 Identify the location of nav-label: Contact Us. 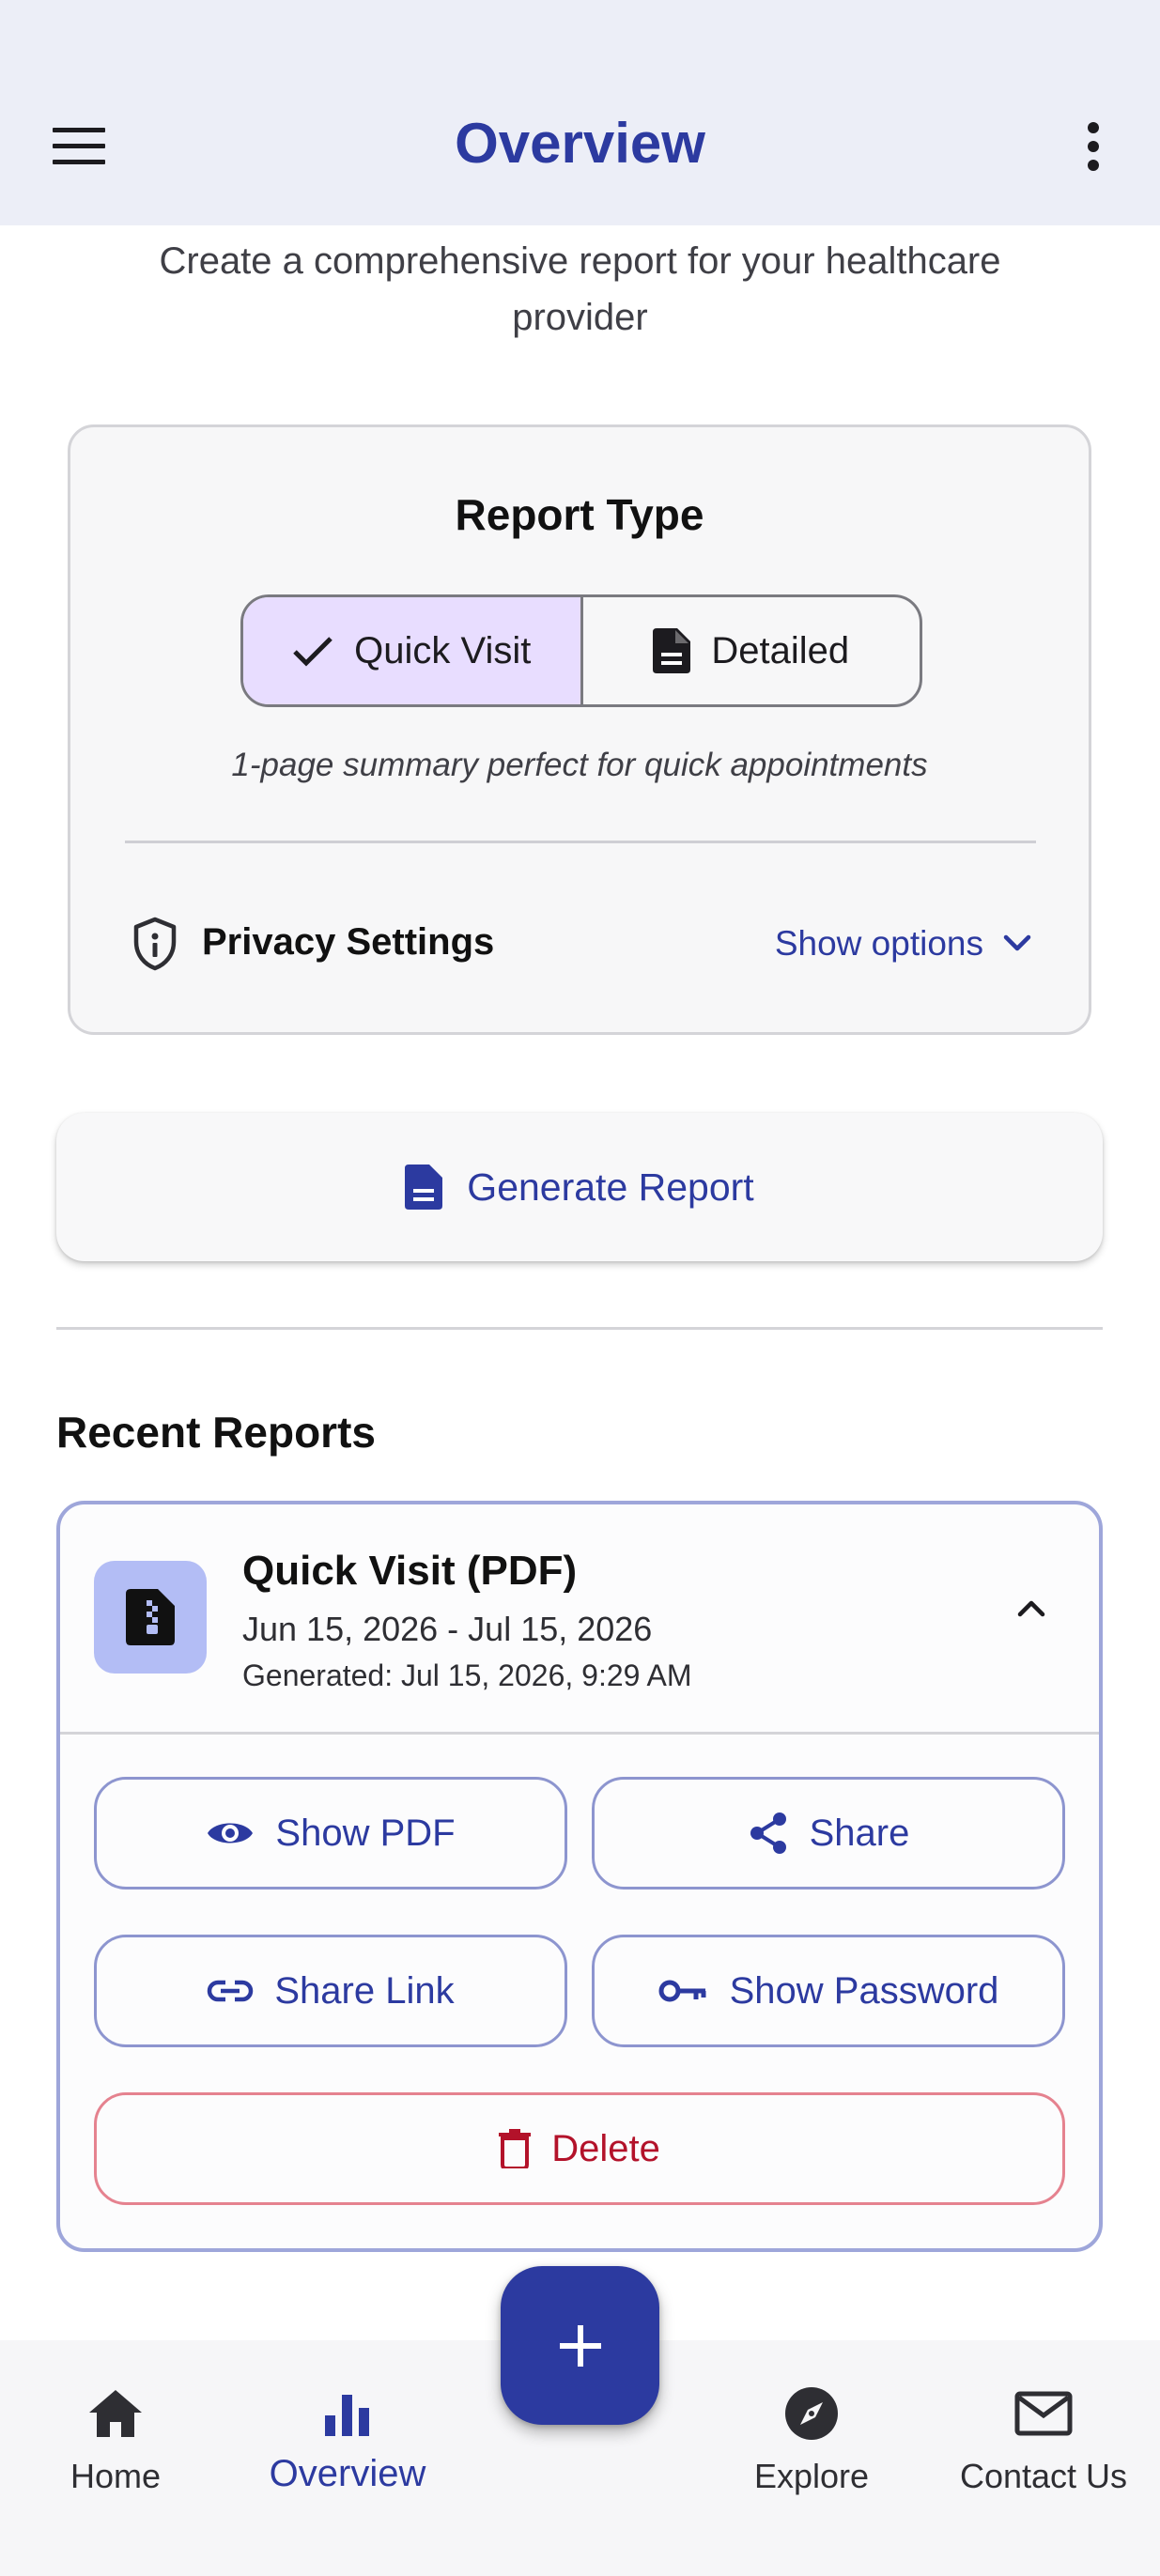
(1044, 2476).